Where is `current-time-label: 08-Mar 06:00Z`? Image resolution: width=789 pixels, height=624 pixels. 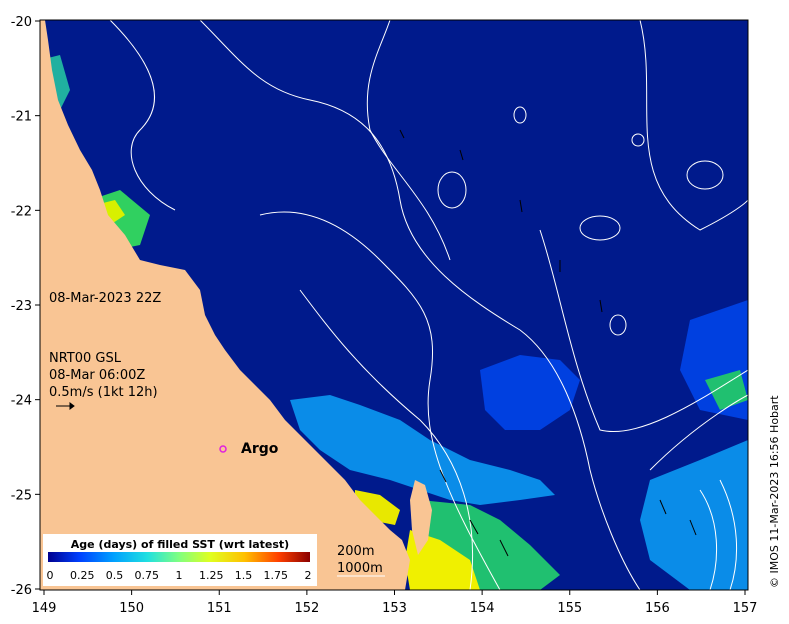
current-time-label: 08-Mar 06:00Z is located at coordinates (97, 375).